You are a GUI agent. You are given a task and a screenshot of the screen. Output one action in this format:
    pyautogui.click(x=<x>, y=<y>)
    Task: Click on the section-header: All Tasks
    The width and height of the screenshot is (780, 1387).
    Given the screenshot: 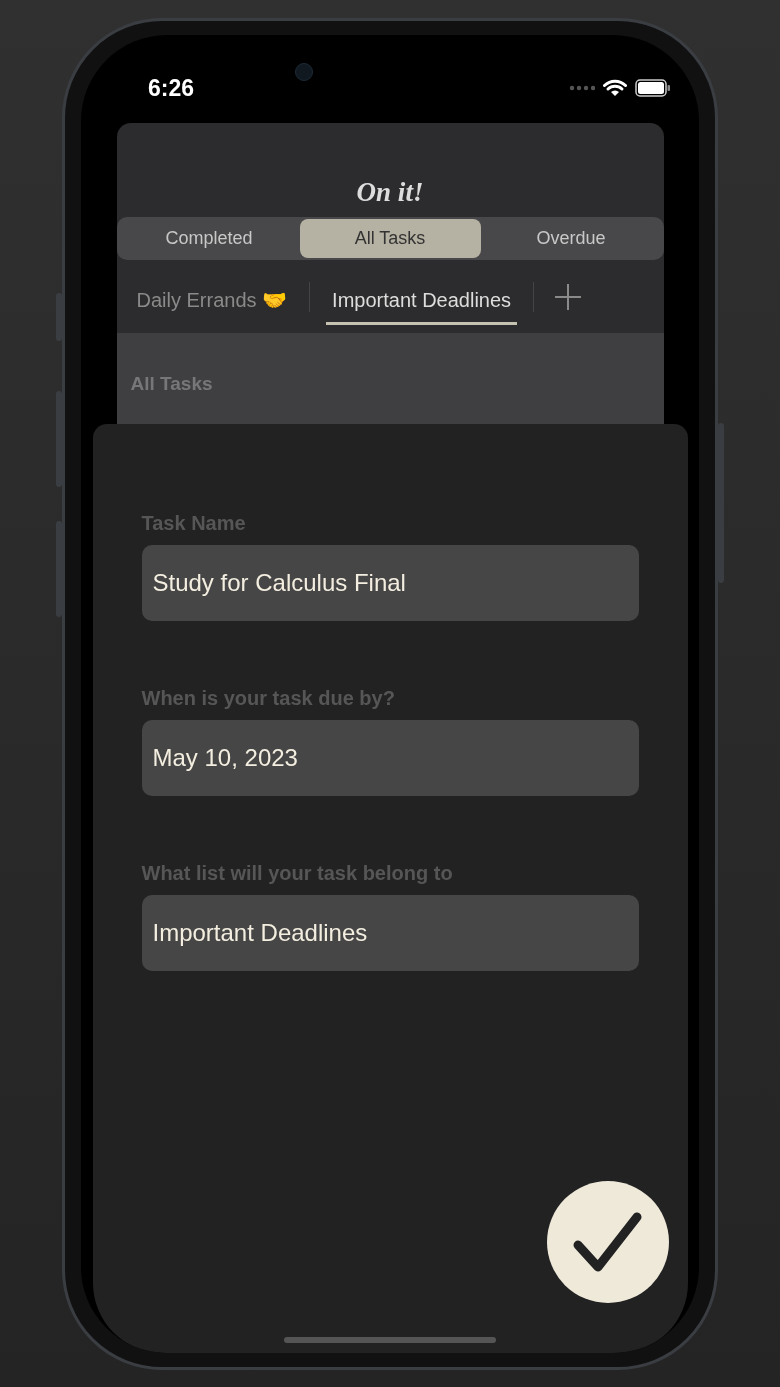 What is the action you would take?
    pyautogui.click(x=171, y=383)
    